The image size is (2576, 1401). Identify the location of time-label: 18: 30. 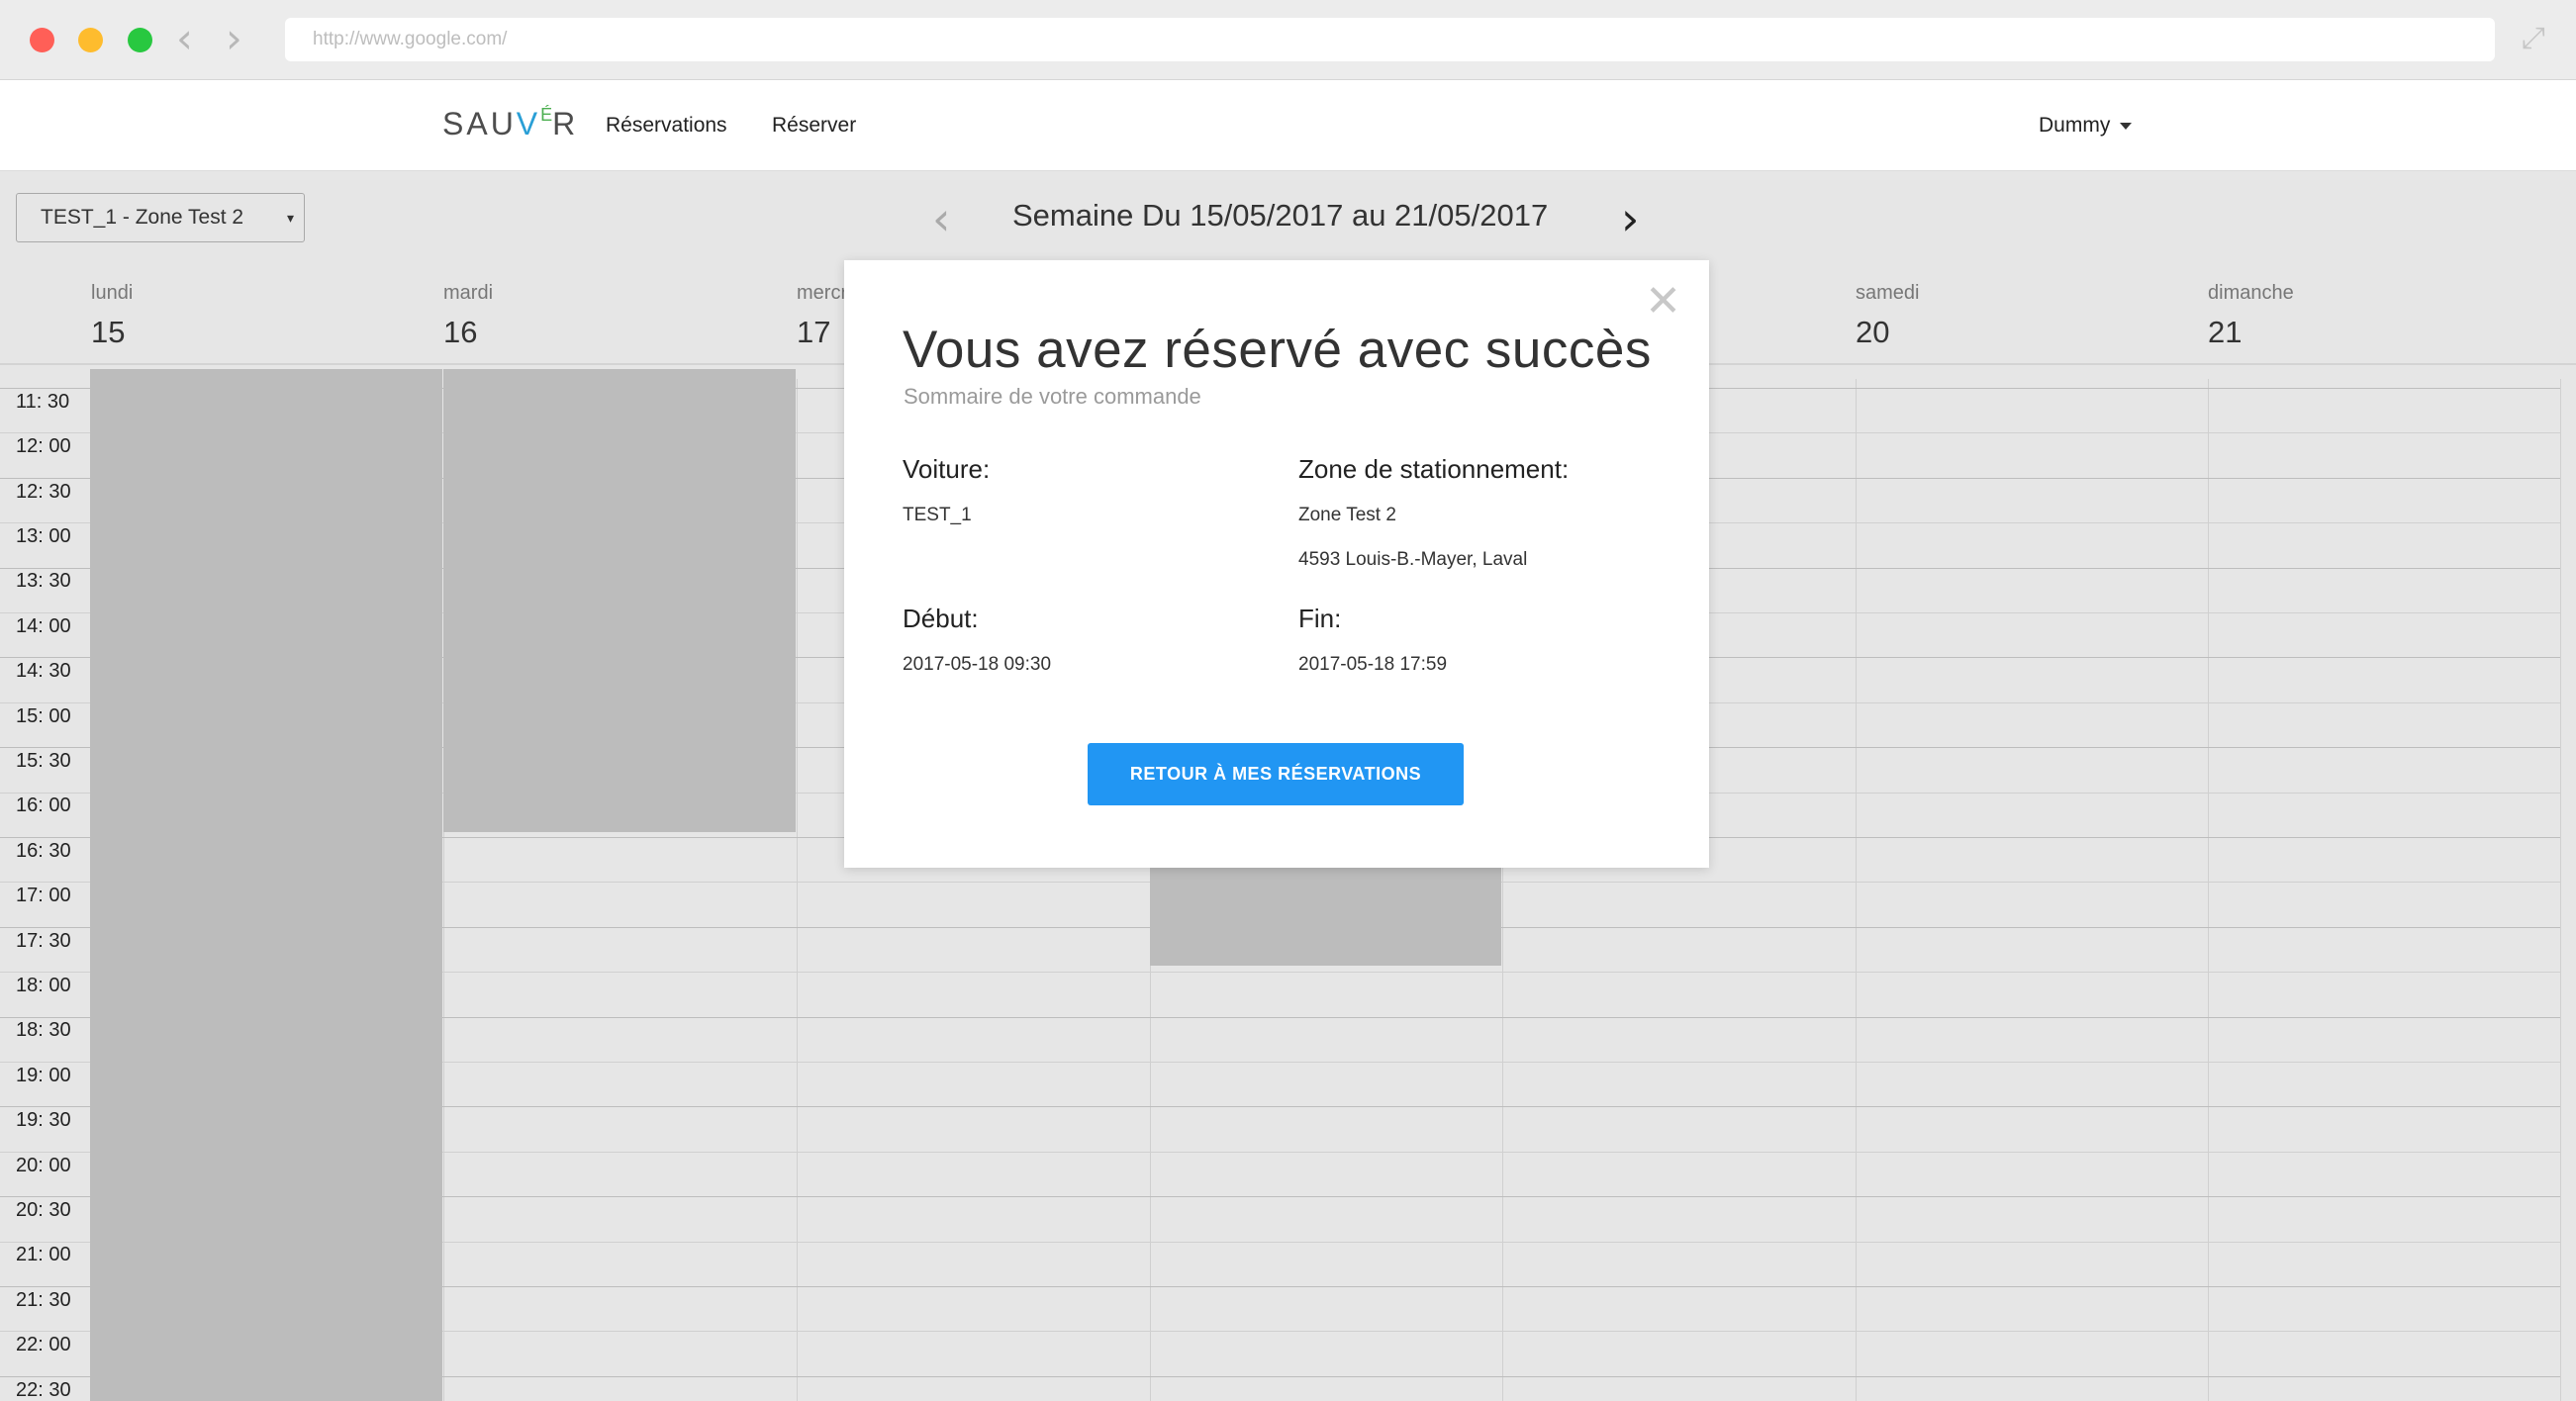
(43, 1031).